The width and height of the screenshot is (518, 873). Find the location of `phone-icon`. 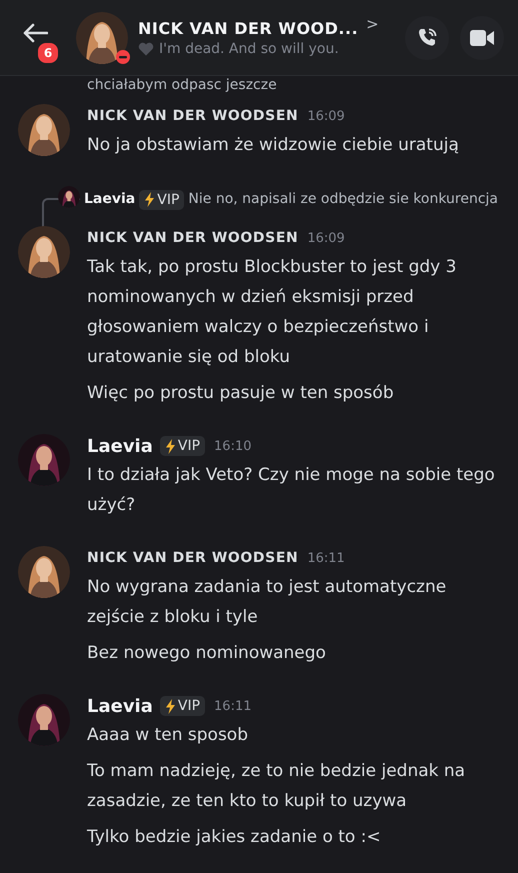

phone-icon is located at coordinates (427, 37).